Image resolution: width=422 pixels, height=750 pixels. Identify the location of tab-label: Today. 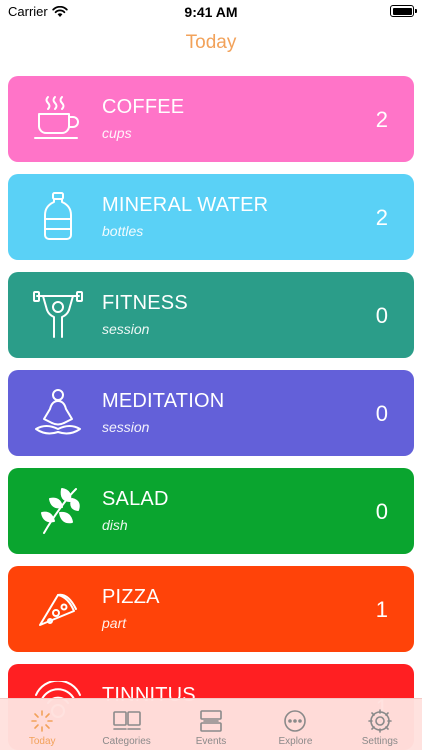
(42, 741).